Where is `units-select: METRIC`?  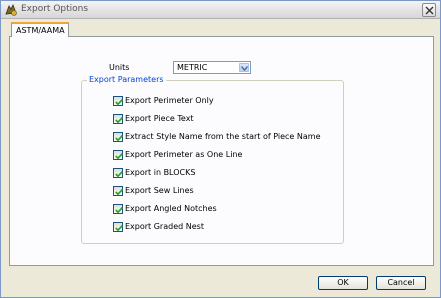 units-select: METRIC is located at coordinates (212, 67).